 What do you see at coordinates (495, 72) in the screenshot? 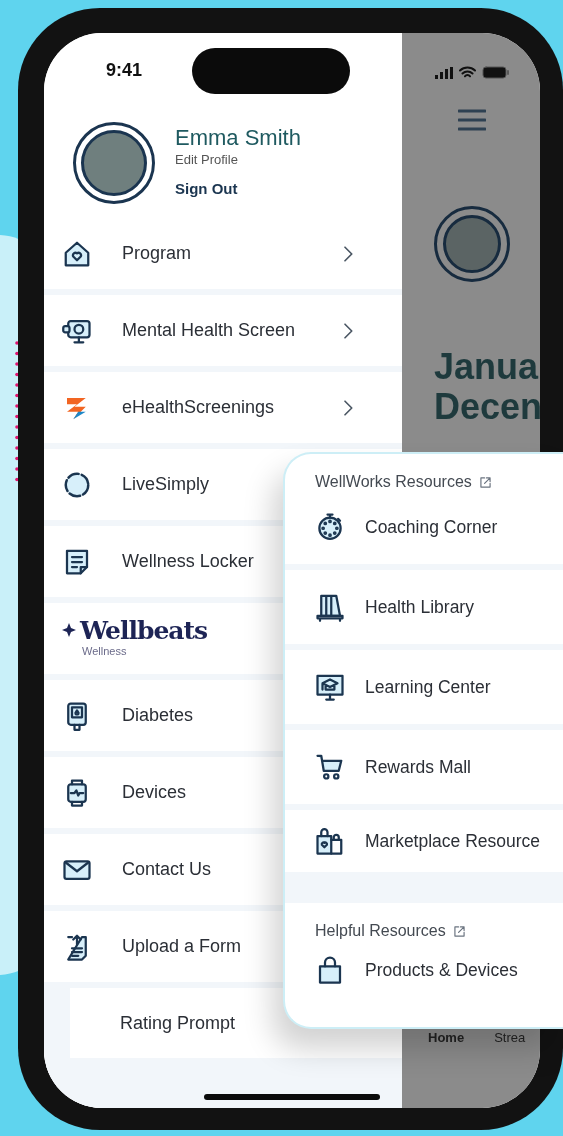
I see `battery-icon` at bounding box center [495, 72].